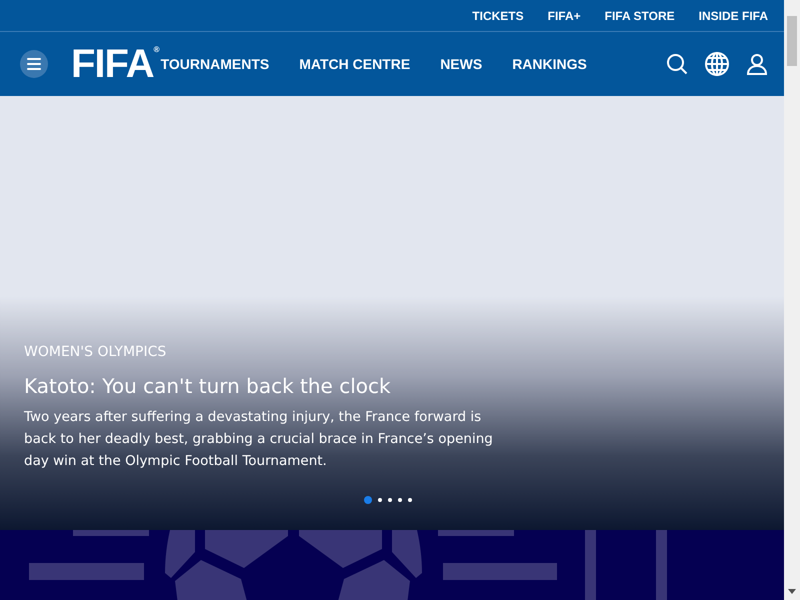 Image resolution: width=800 pixels, height=600 pixels. I want to click on menu-button, so click(34, 64).